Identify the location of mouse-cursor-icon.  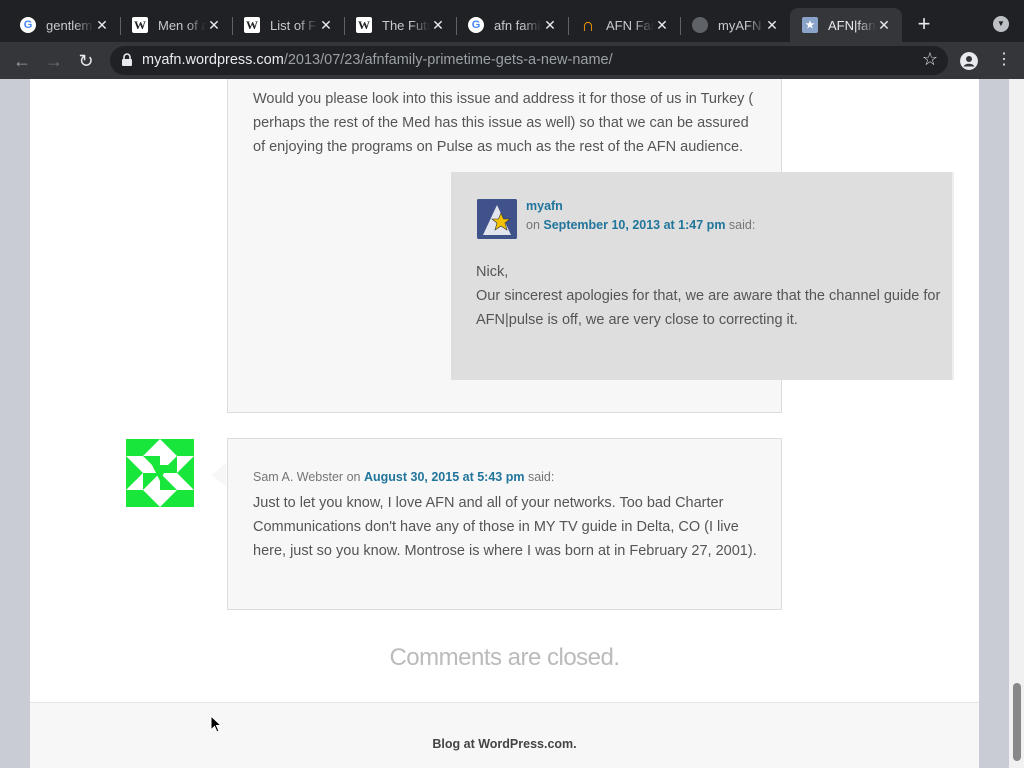
(216, 724).